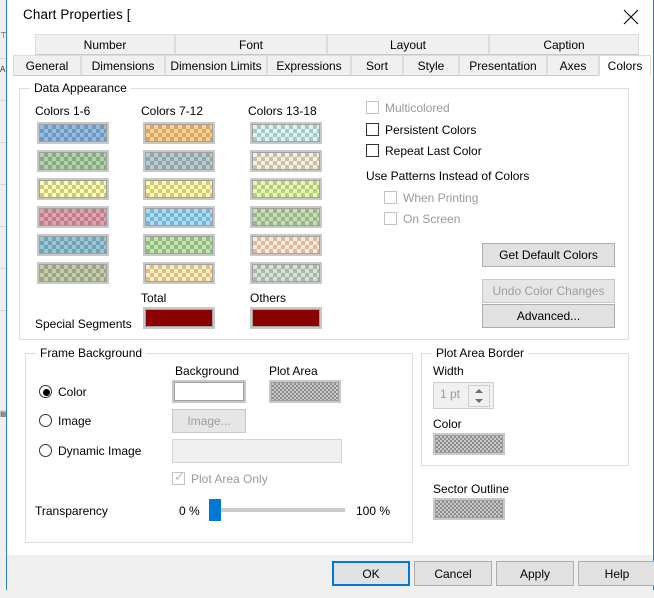  I want to click on background-label: Background, so click(207, 371).